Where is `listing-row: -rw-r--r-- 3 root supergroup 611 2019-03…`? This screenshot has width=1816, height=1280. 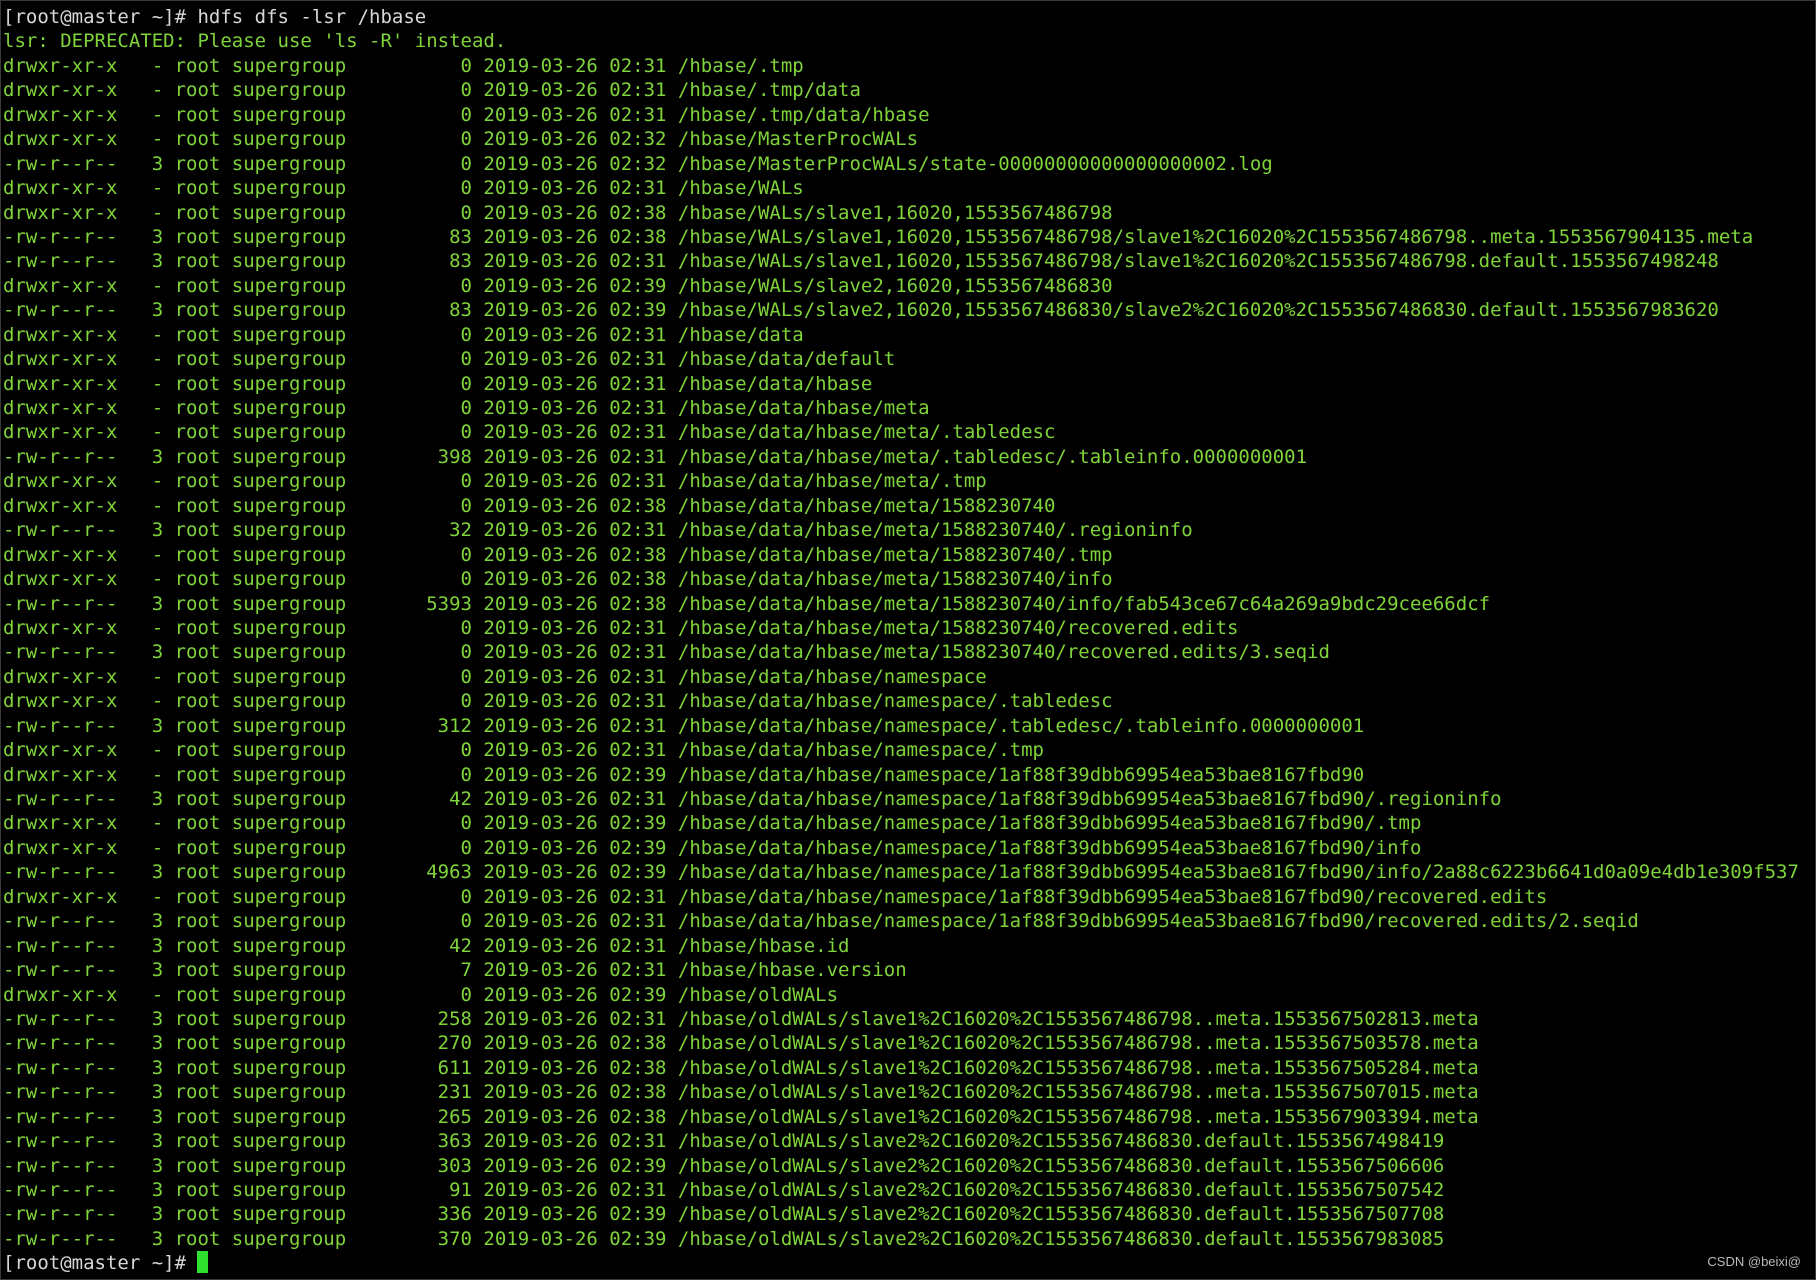
listing-row: -rw-r--r-- 3 root supergroup 611 2019-03… is located at coordinates (741, 1067).